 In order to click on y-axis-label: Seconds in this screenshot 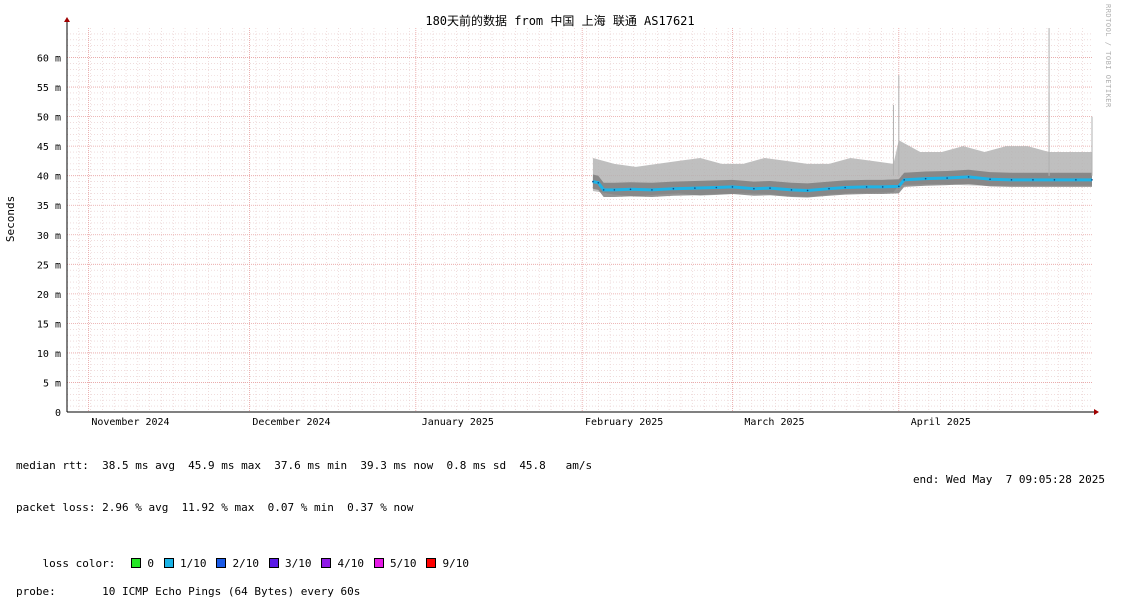, I will do `click(10, 219)`.